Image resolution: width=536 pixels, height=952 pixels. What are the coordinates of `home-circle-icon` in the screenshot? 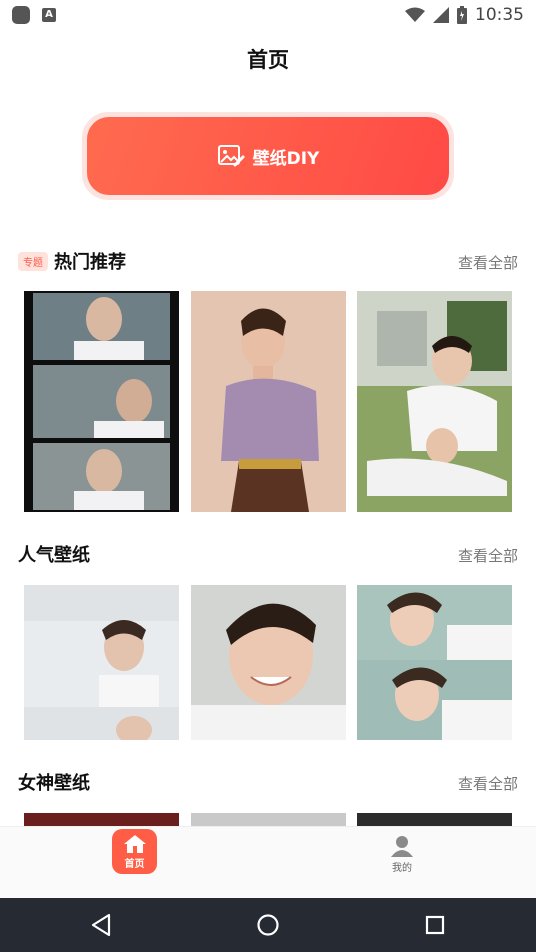 It's located at (268, 925).